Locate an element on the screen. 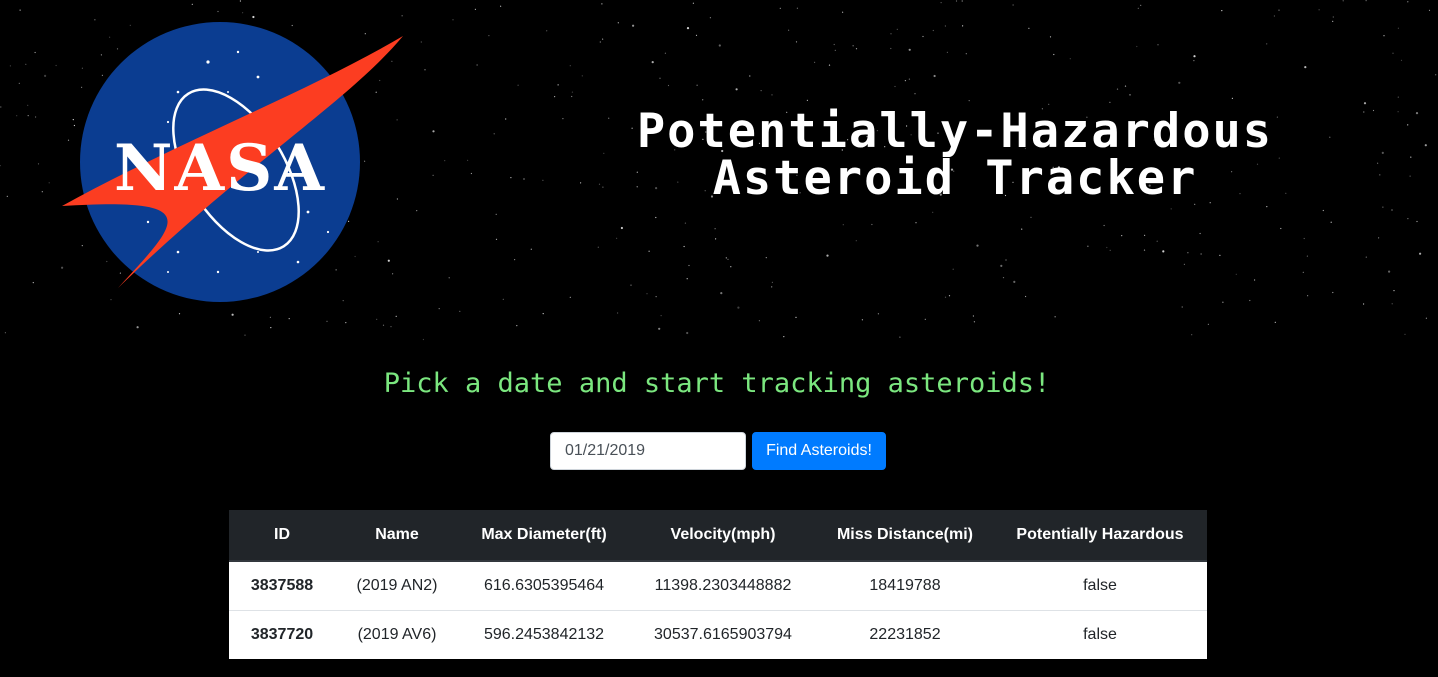 The image size is (1438, 677). column-header-potentially-hazardous: Potentially Hazardous is located at coordinates (1100, 536).